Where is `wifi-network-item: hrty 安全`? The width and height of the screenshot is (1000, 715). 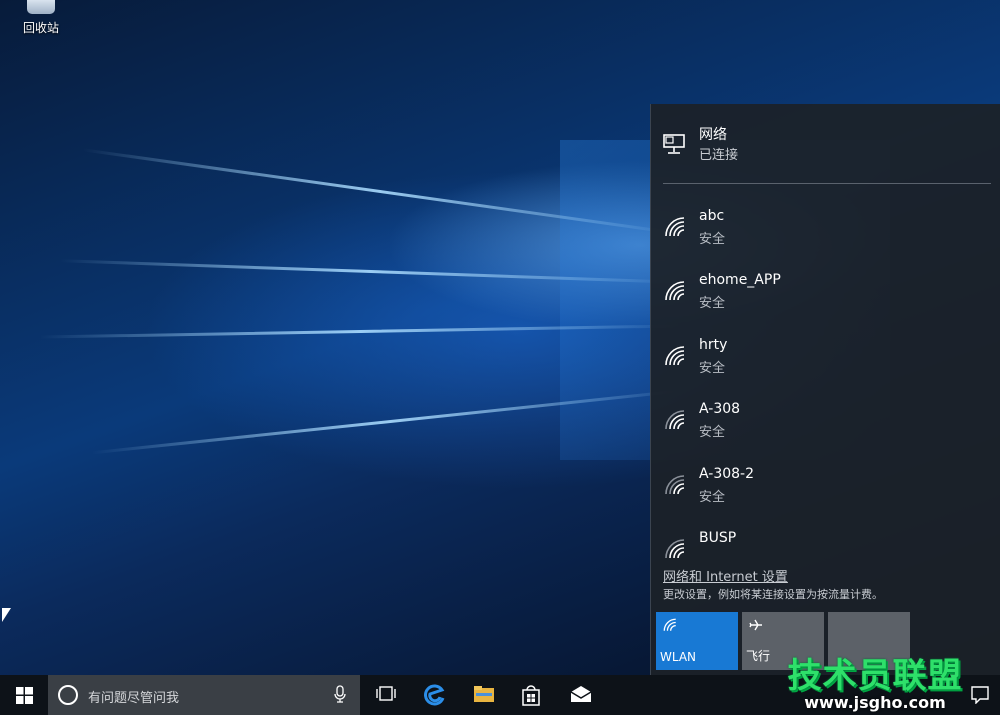
wifi-network-item: hrty 安全 is located at coordinates (828, 362).